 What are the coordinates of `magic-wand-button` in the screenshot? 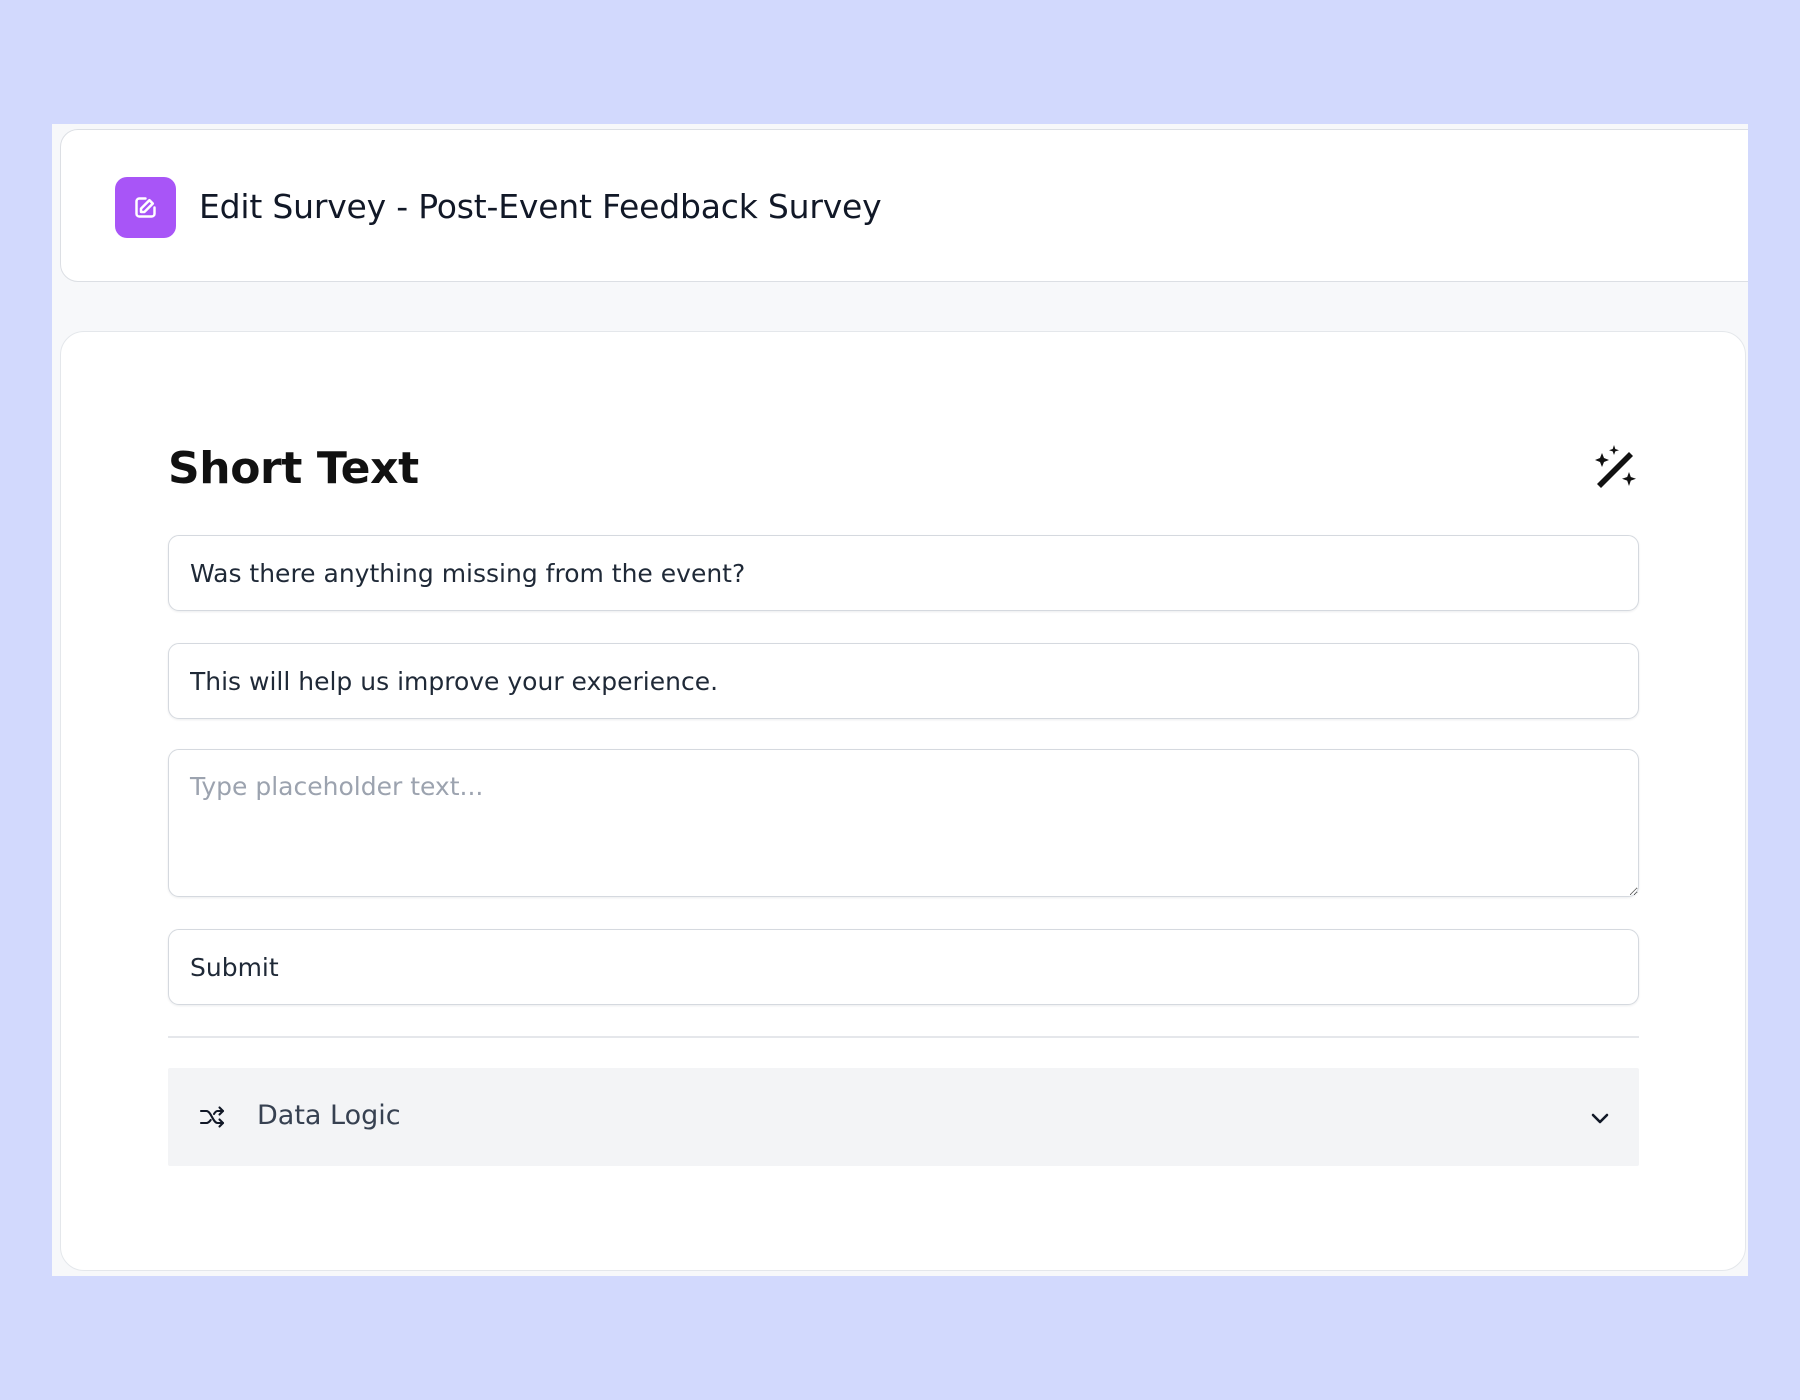 It's located at (1615, 468).